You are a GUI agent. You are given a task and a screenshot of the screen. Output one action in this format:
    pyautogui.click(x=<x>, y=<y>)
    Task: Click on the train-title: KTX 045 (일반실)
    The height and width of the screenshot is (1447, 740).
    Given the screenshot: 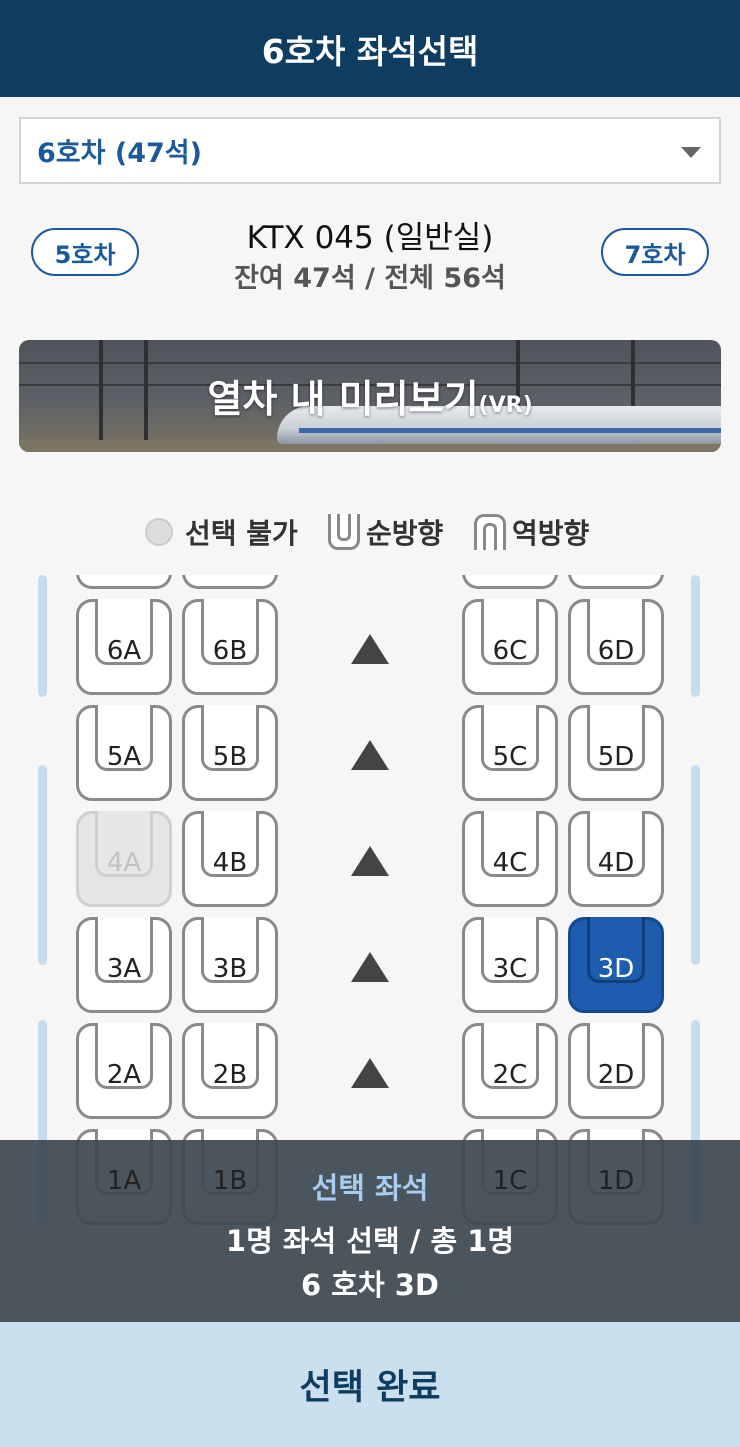 What is the action you would take?
    pyautogui.click(x=370, y=238)
    